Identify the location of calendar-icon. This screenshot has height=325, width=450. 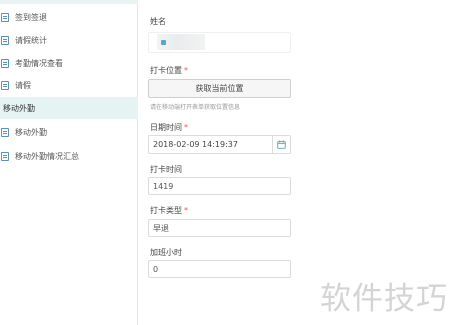
(281, 144).